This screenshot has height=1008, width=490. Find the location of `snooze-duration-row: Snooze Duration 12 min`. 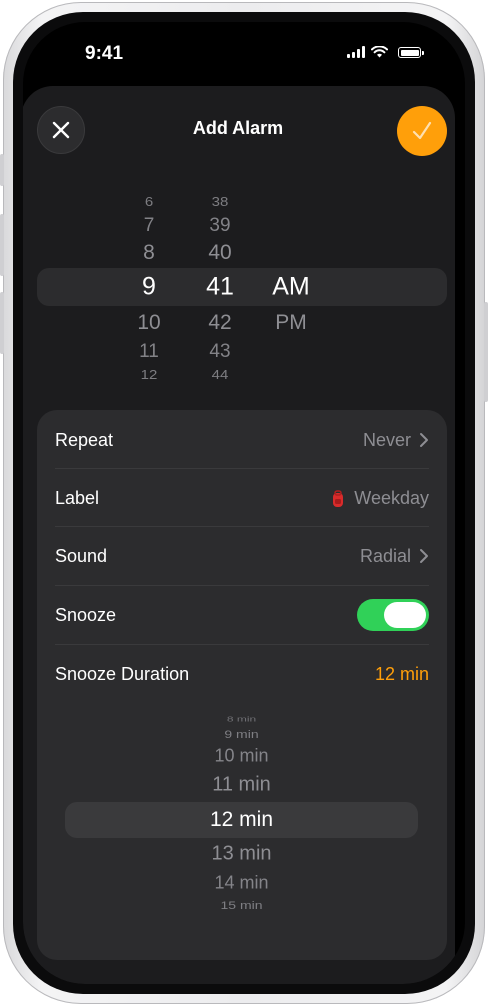

snooze-duration-row: Snooze Duration 12 min is located at coordinates (242, 674).